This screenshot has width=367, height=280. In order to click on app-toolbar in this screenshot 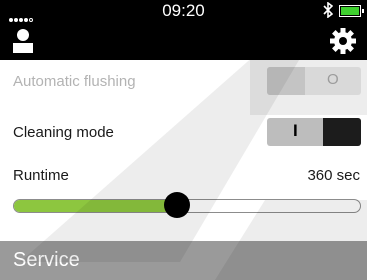, I will do `click(183, 41)`.